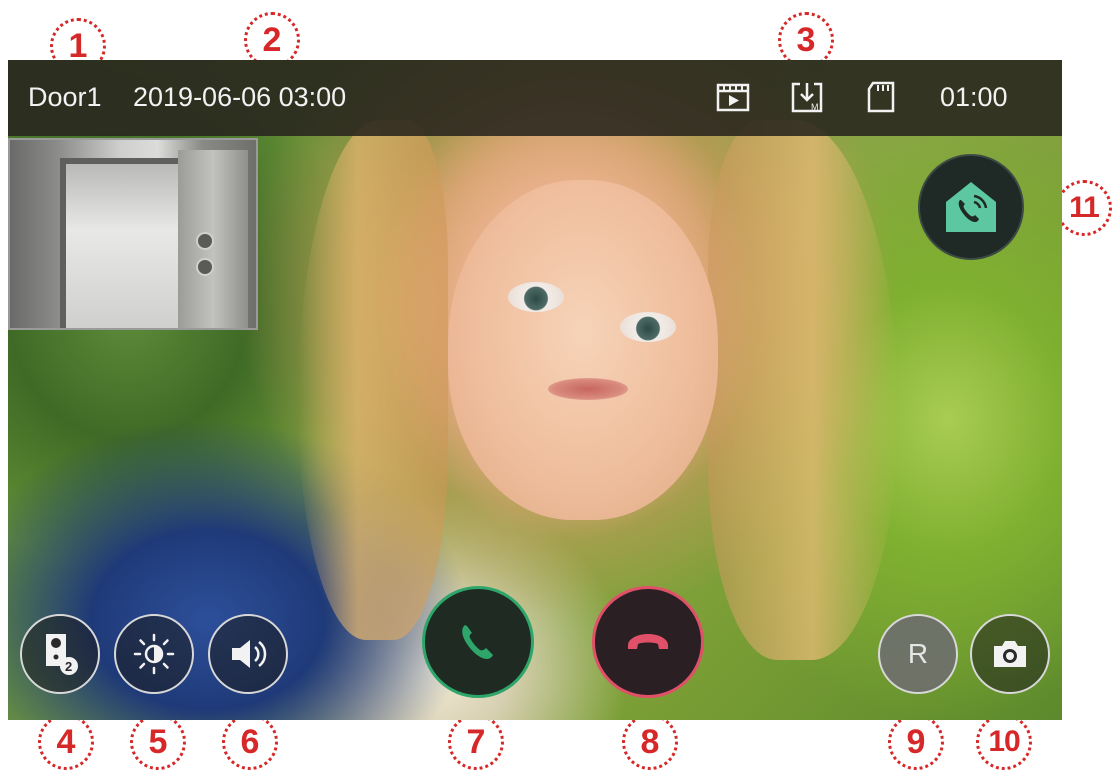 The image size is (1114, 774). I want to click on date-time: 2019-06-06 03:00, so click(240, 97).